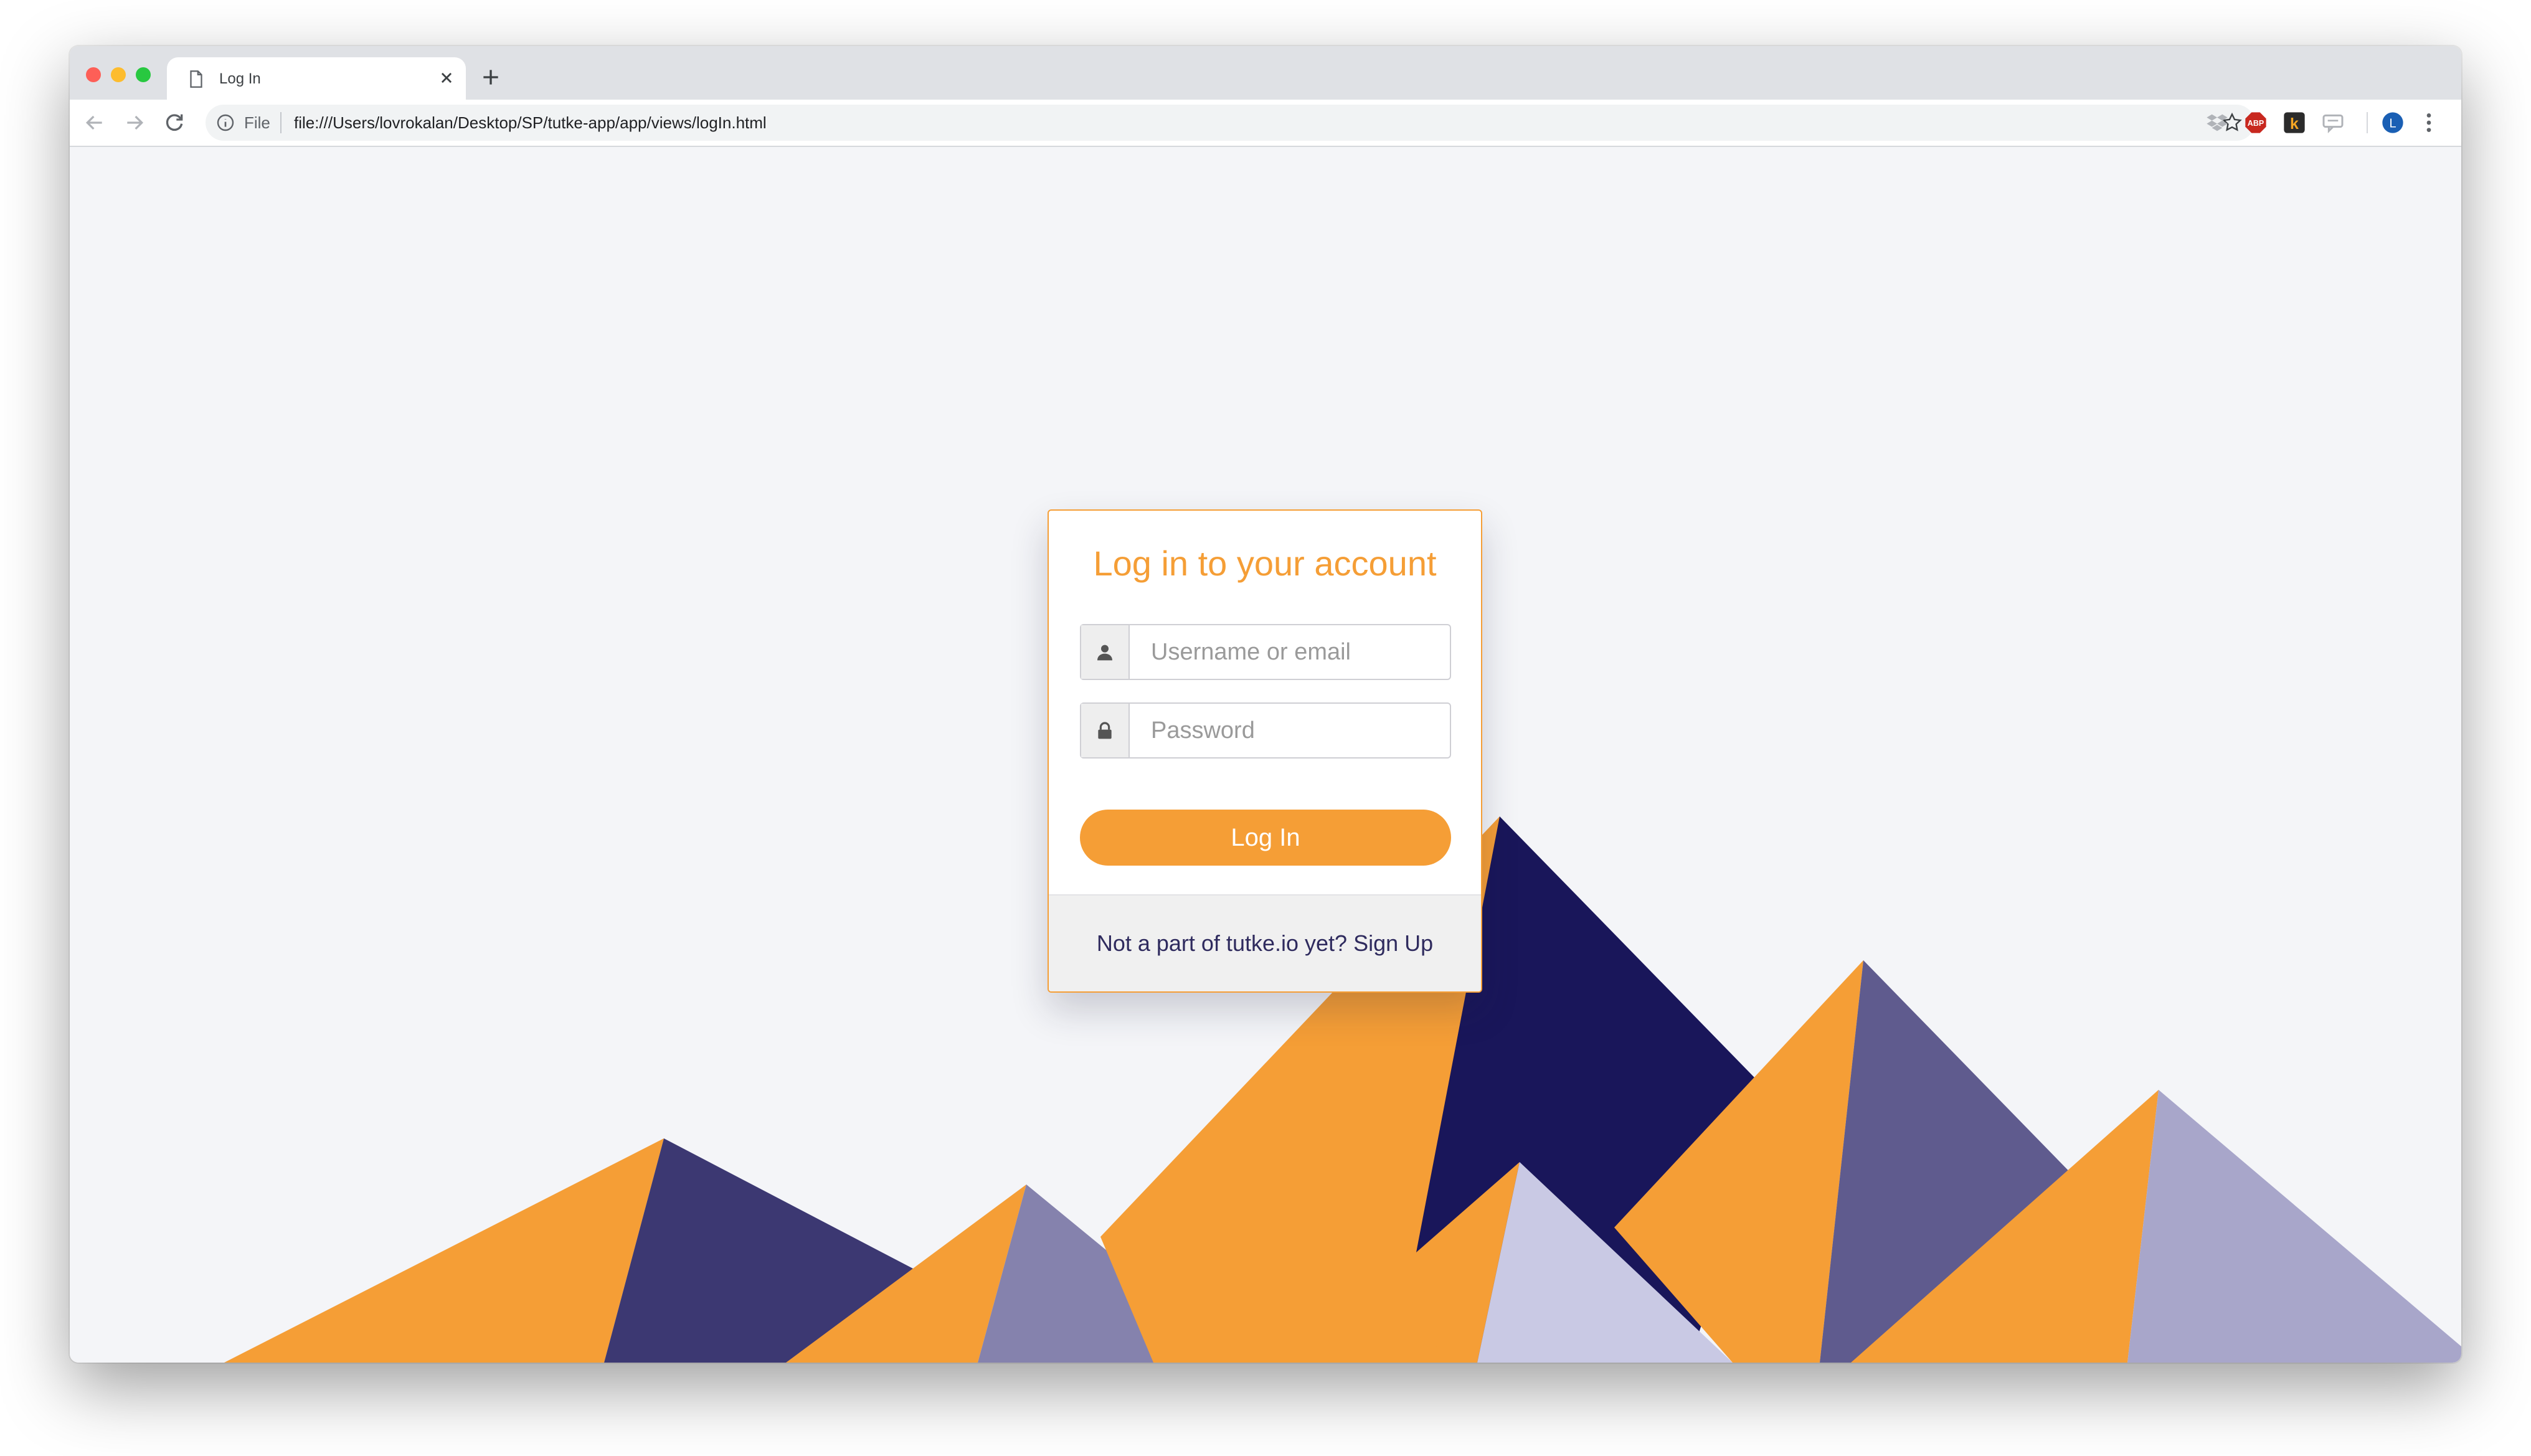 The width and height of the screenshot is (2531, 1456). I want to click on password-input, so click(1290, 730).